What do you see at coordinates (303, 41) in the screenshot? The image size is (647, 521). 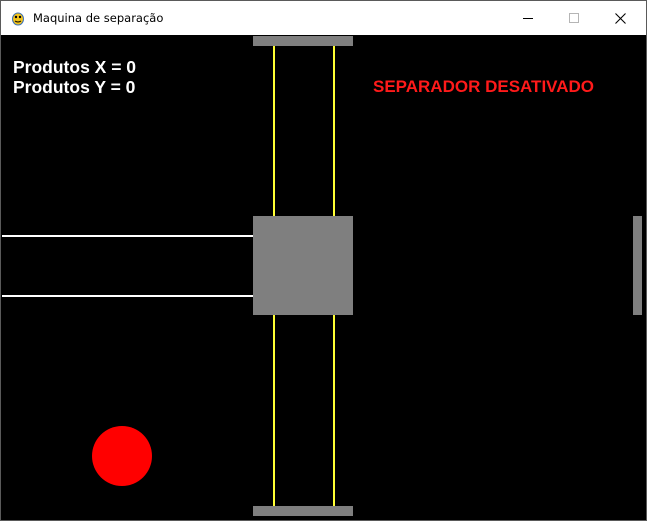 I see `top-stop-block` at bounding box center [303, 41].